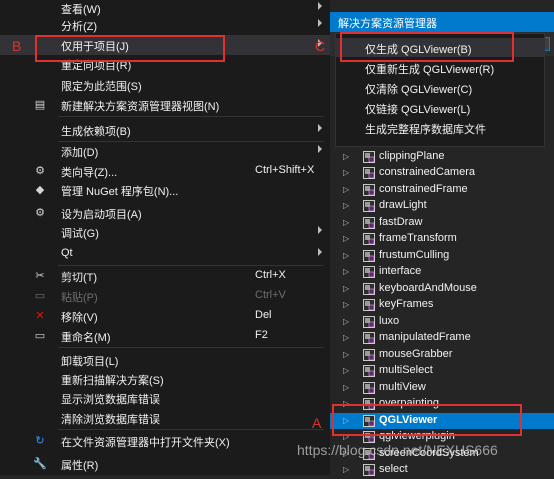 The image size is (554, 479). What do you see at coordinates (442, 322) in the screenshot?
I see `tree-item-project: ▷ luxo` at bounding box center [442, 322].